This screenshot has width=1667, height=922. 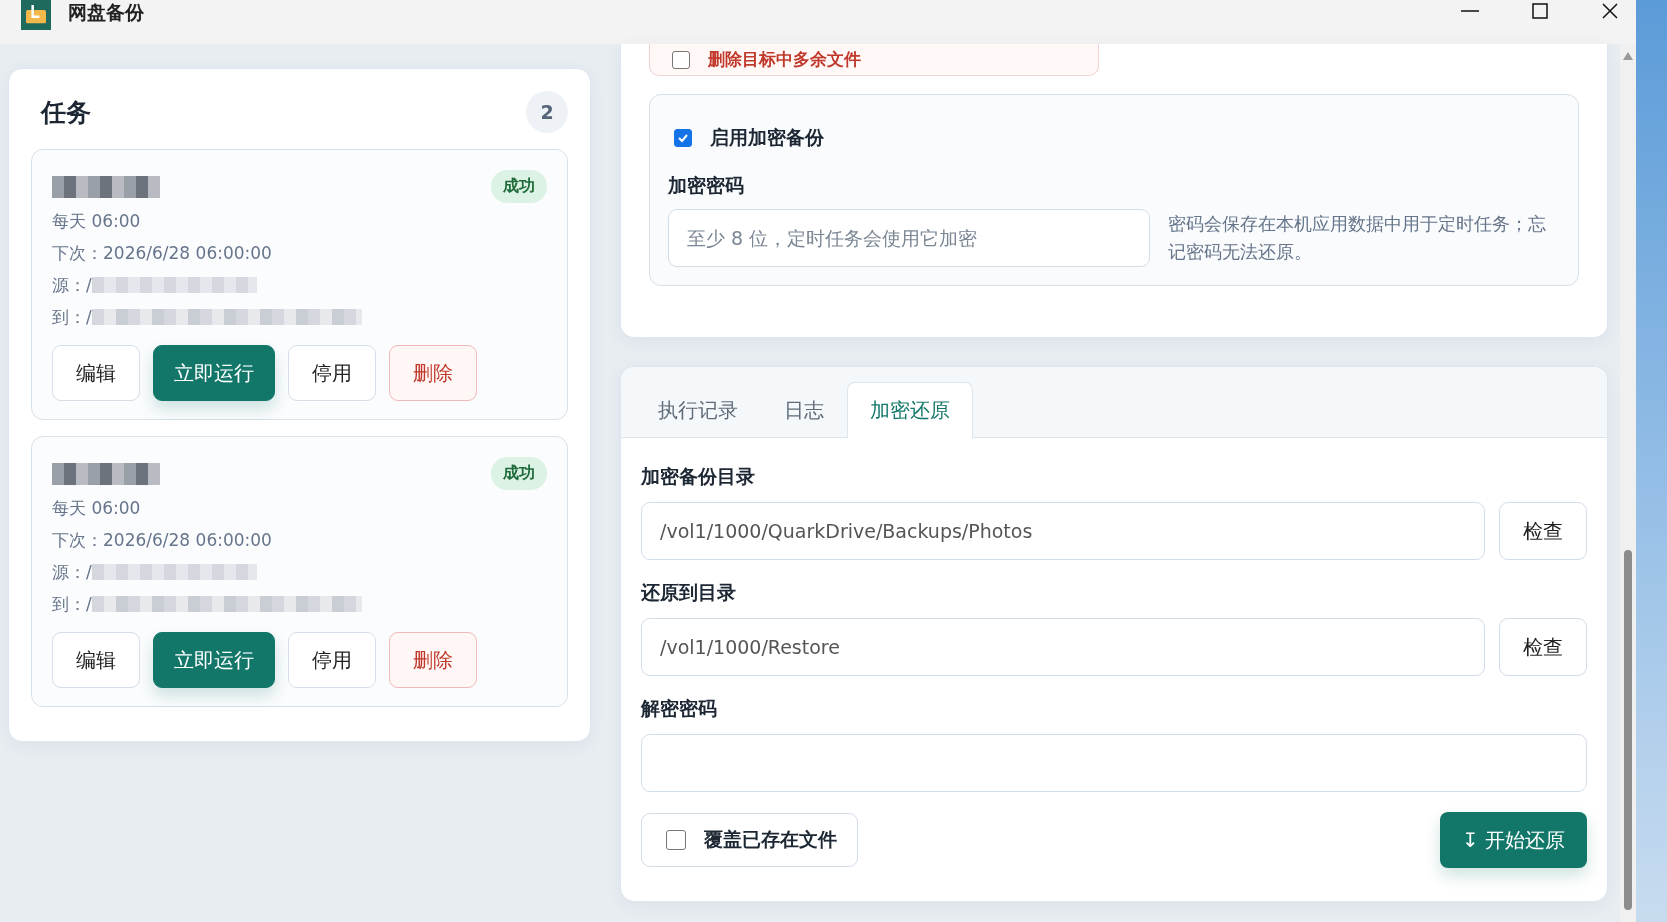 I want to click on input-field: /vol1/1000/QuarkDrive/Backups/Photos, so click(x=1063, y=531).